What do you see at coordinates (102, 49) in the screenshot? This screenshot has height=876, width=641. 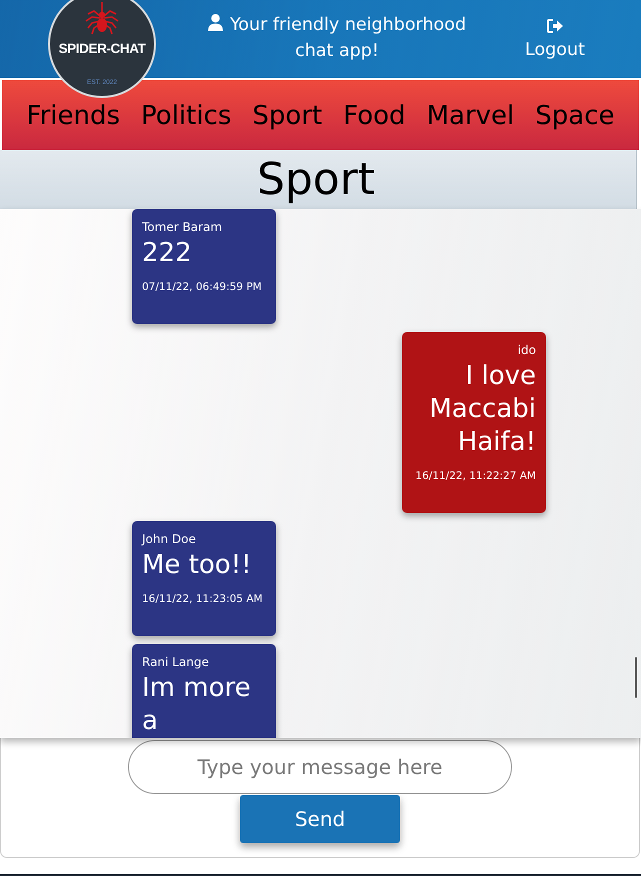 I see `logo-title: SPIDER-CHAT` at bounding box center [102, 49].